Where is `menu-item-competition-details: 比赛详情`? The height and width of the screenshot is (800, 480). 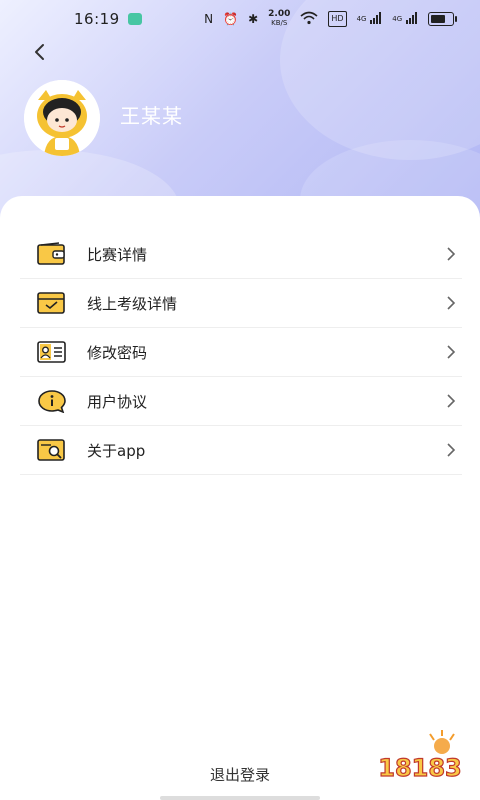 menu-item-competition-details: 比赛详情 is located at coordinates (241, 254).